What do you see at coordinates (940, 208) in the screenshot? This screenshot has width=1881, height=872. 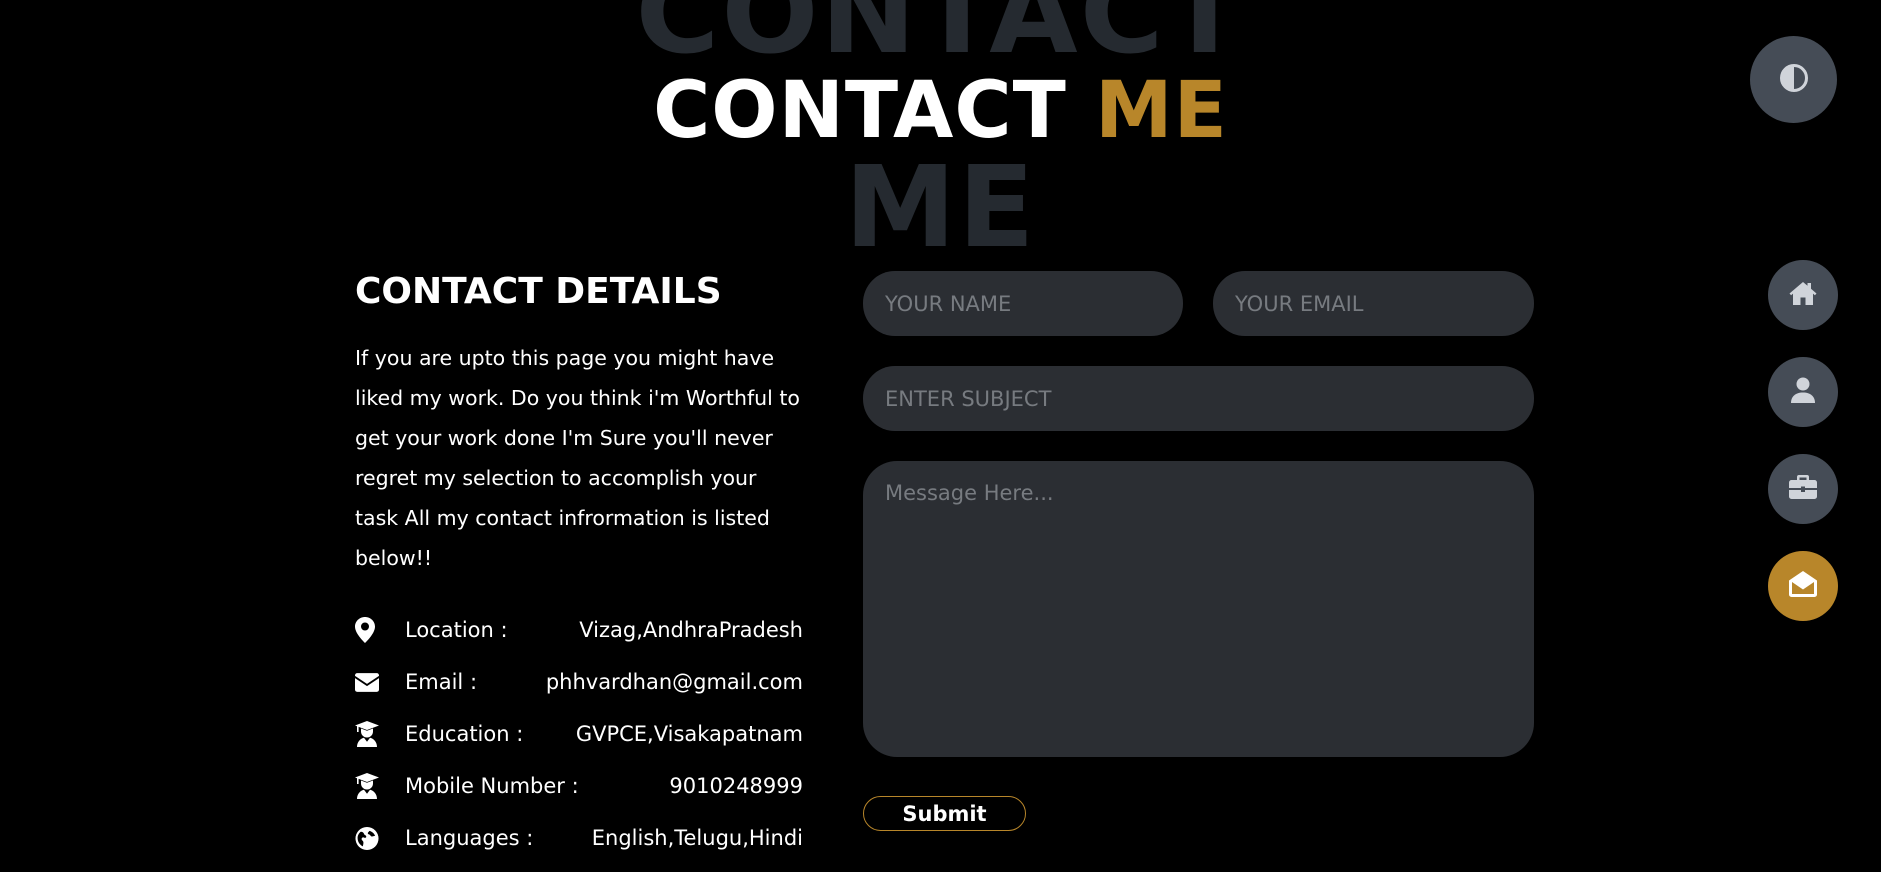 I see `background-heading-word: ME` at bounding box center [940, 208].